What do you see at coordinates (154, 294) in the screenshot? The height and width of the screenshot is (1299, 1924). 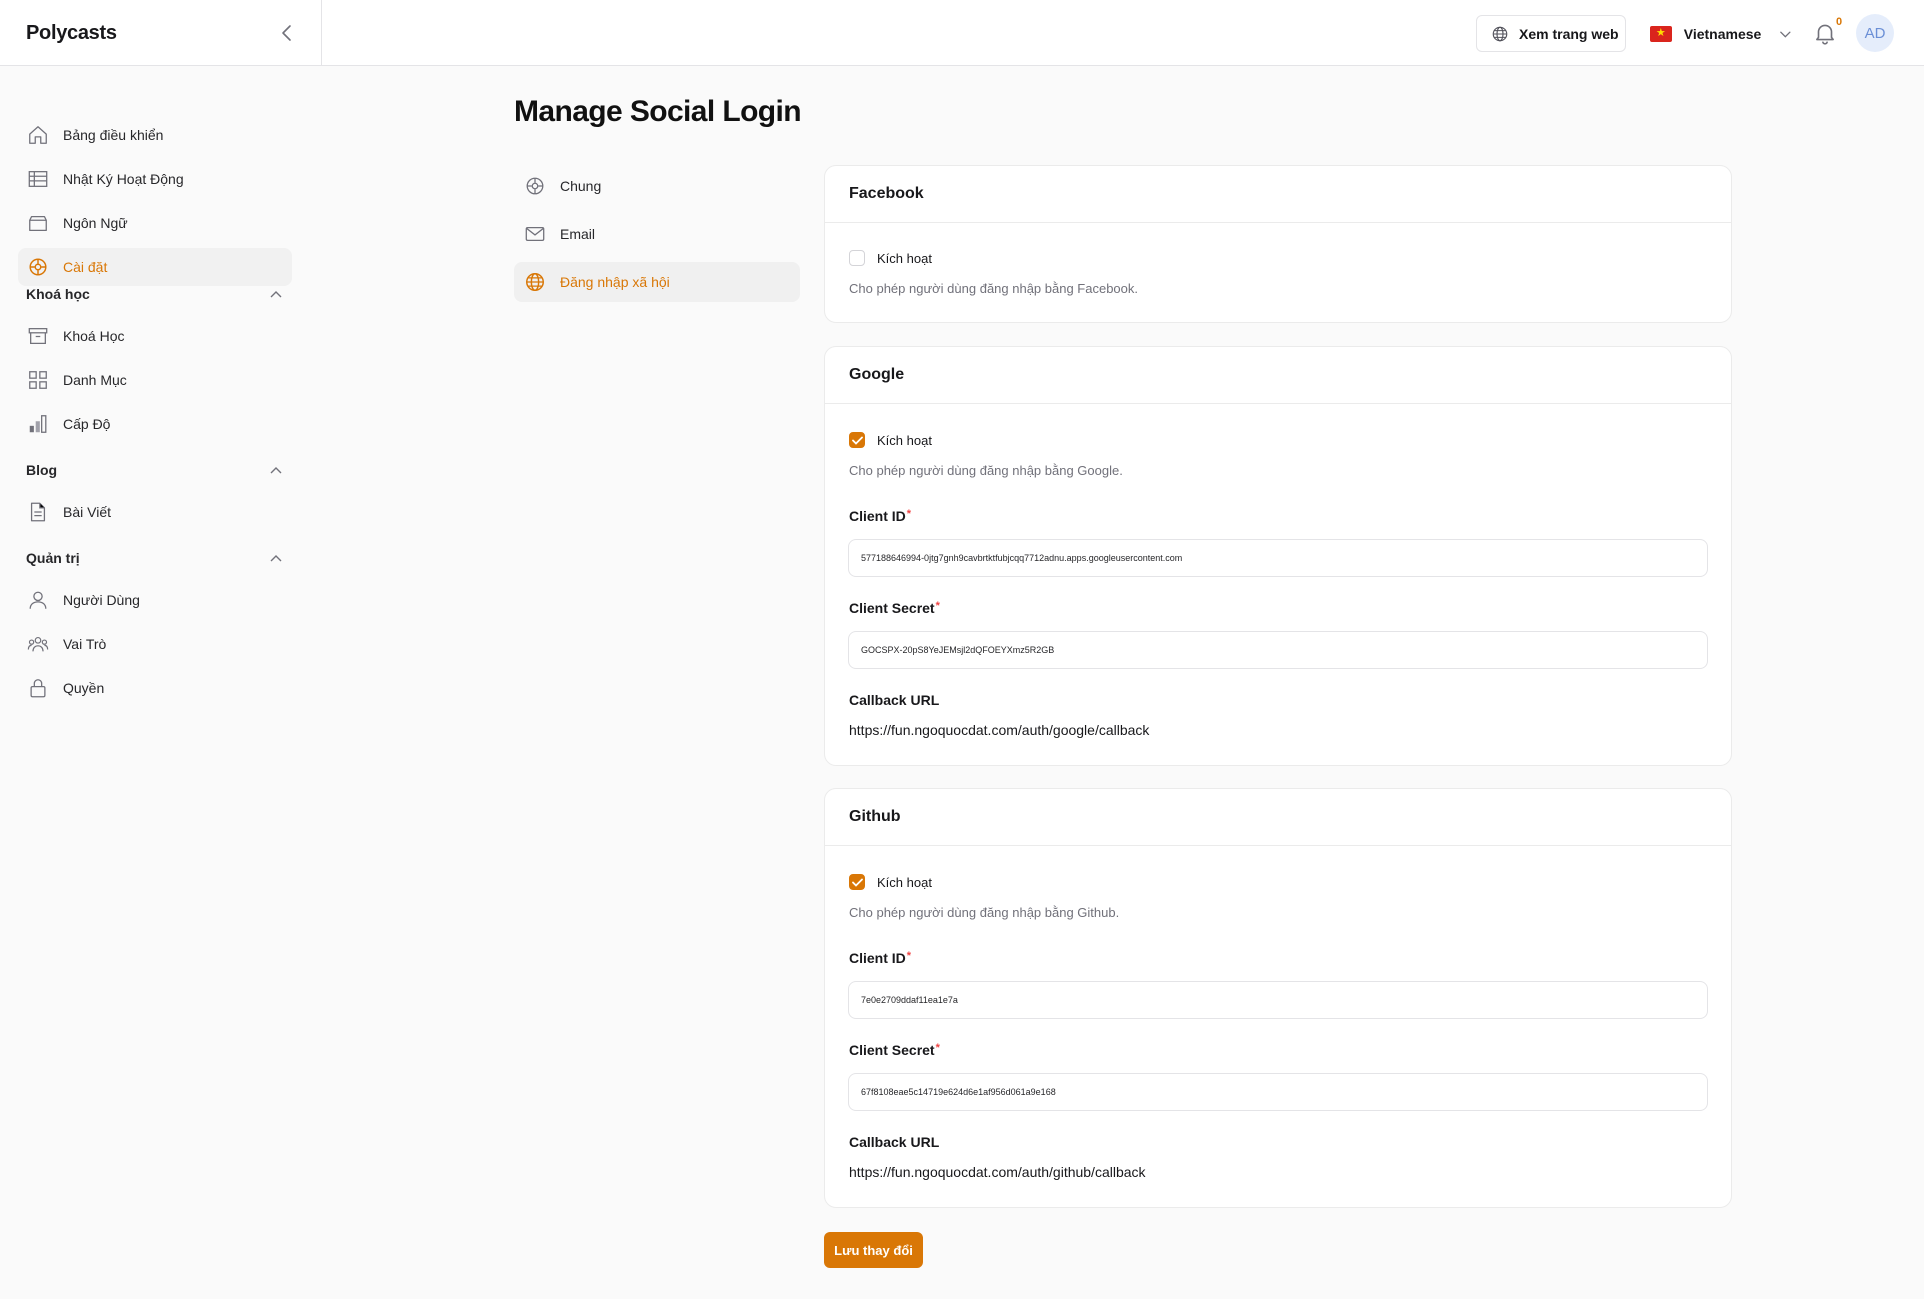 I see `sidebar-section-courses: Khoá học` at bounding box center [154, 294].